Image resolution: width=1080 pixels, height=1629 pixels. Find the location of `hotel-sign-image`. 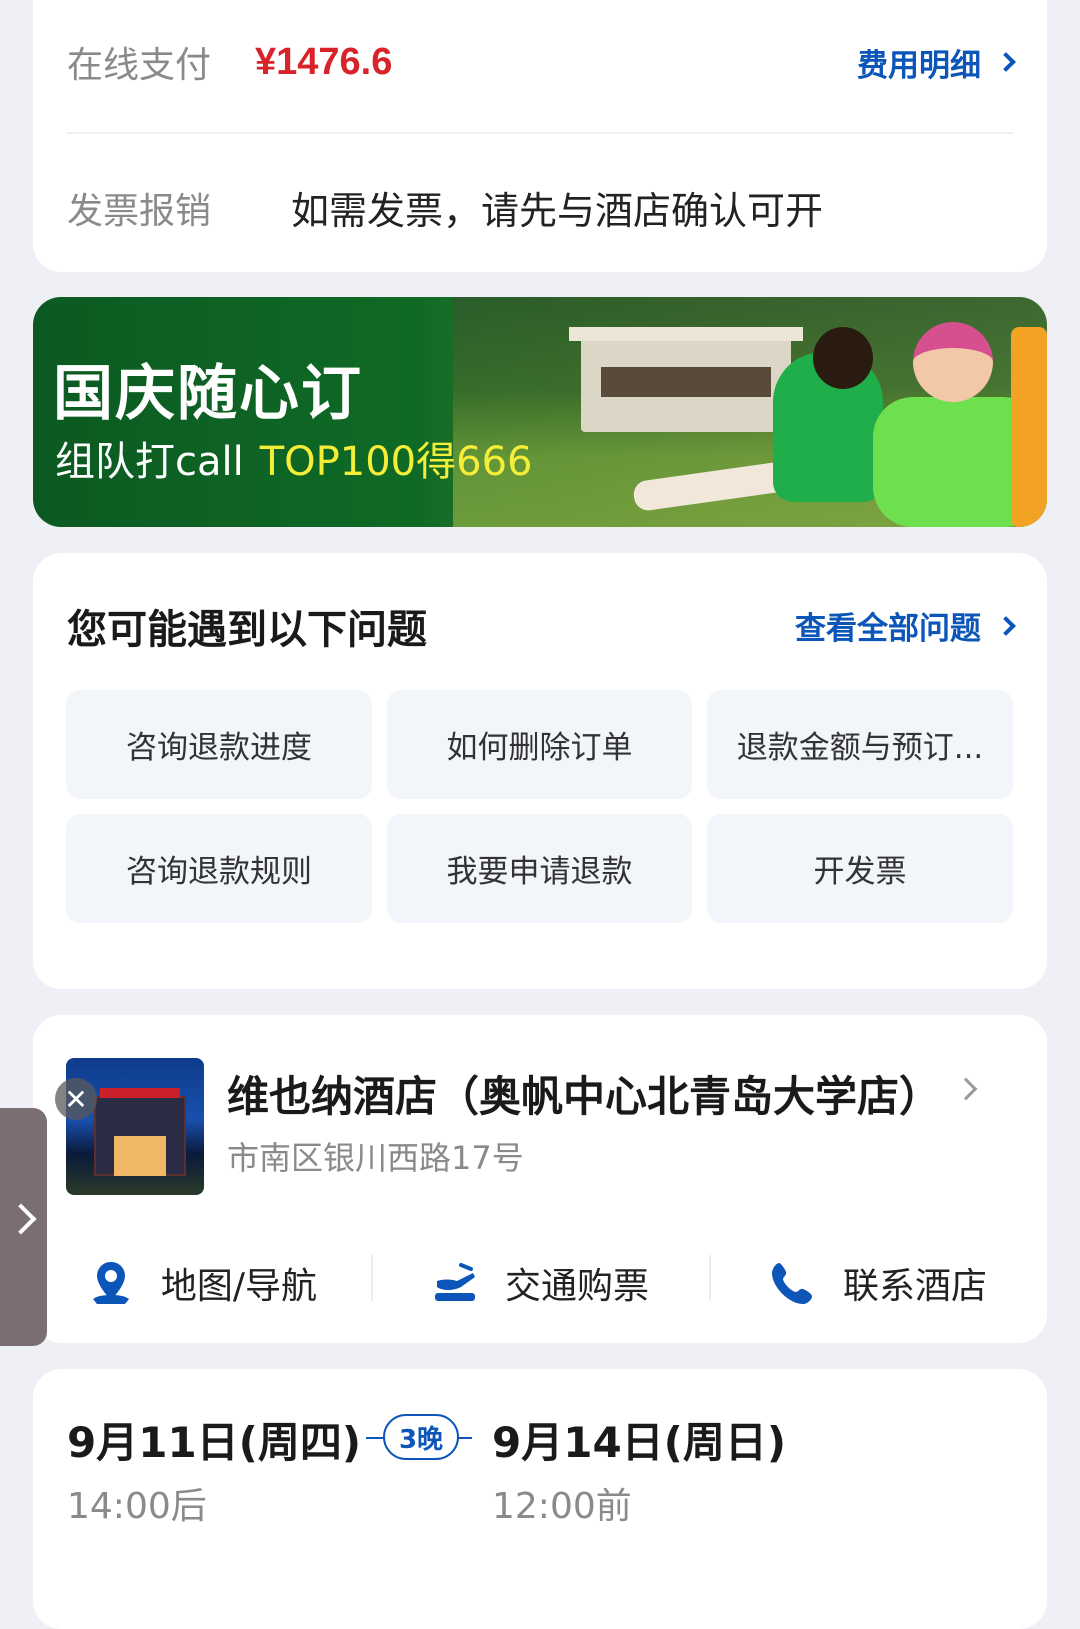

hotel-sign-image is located at coordinates (140, 1093).